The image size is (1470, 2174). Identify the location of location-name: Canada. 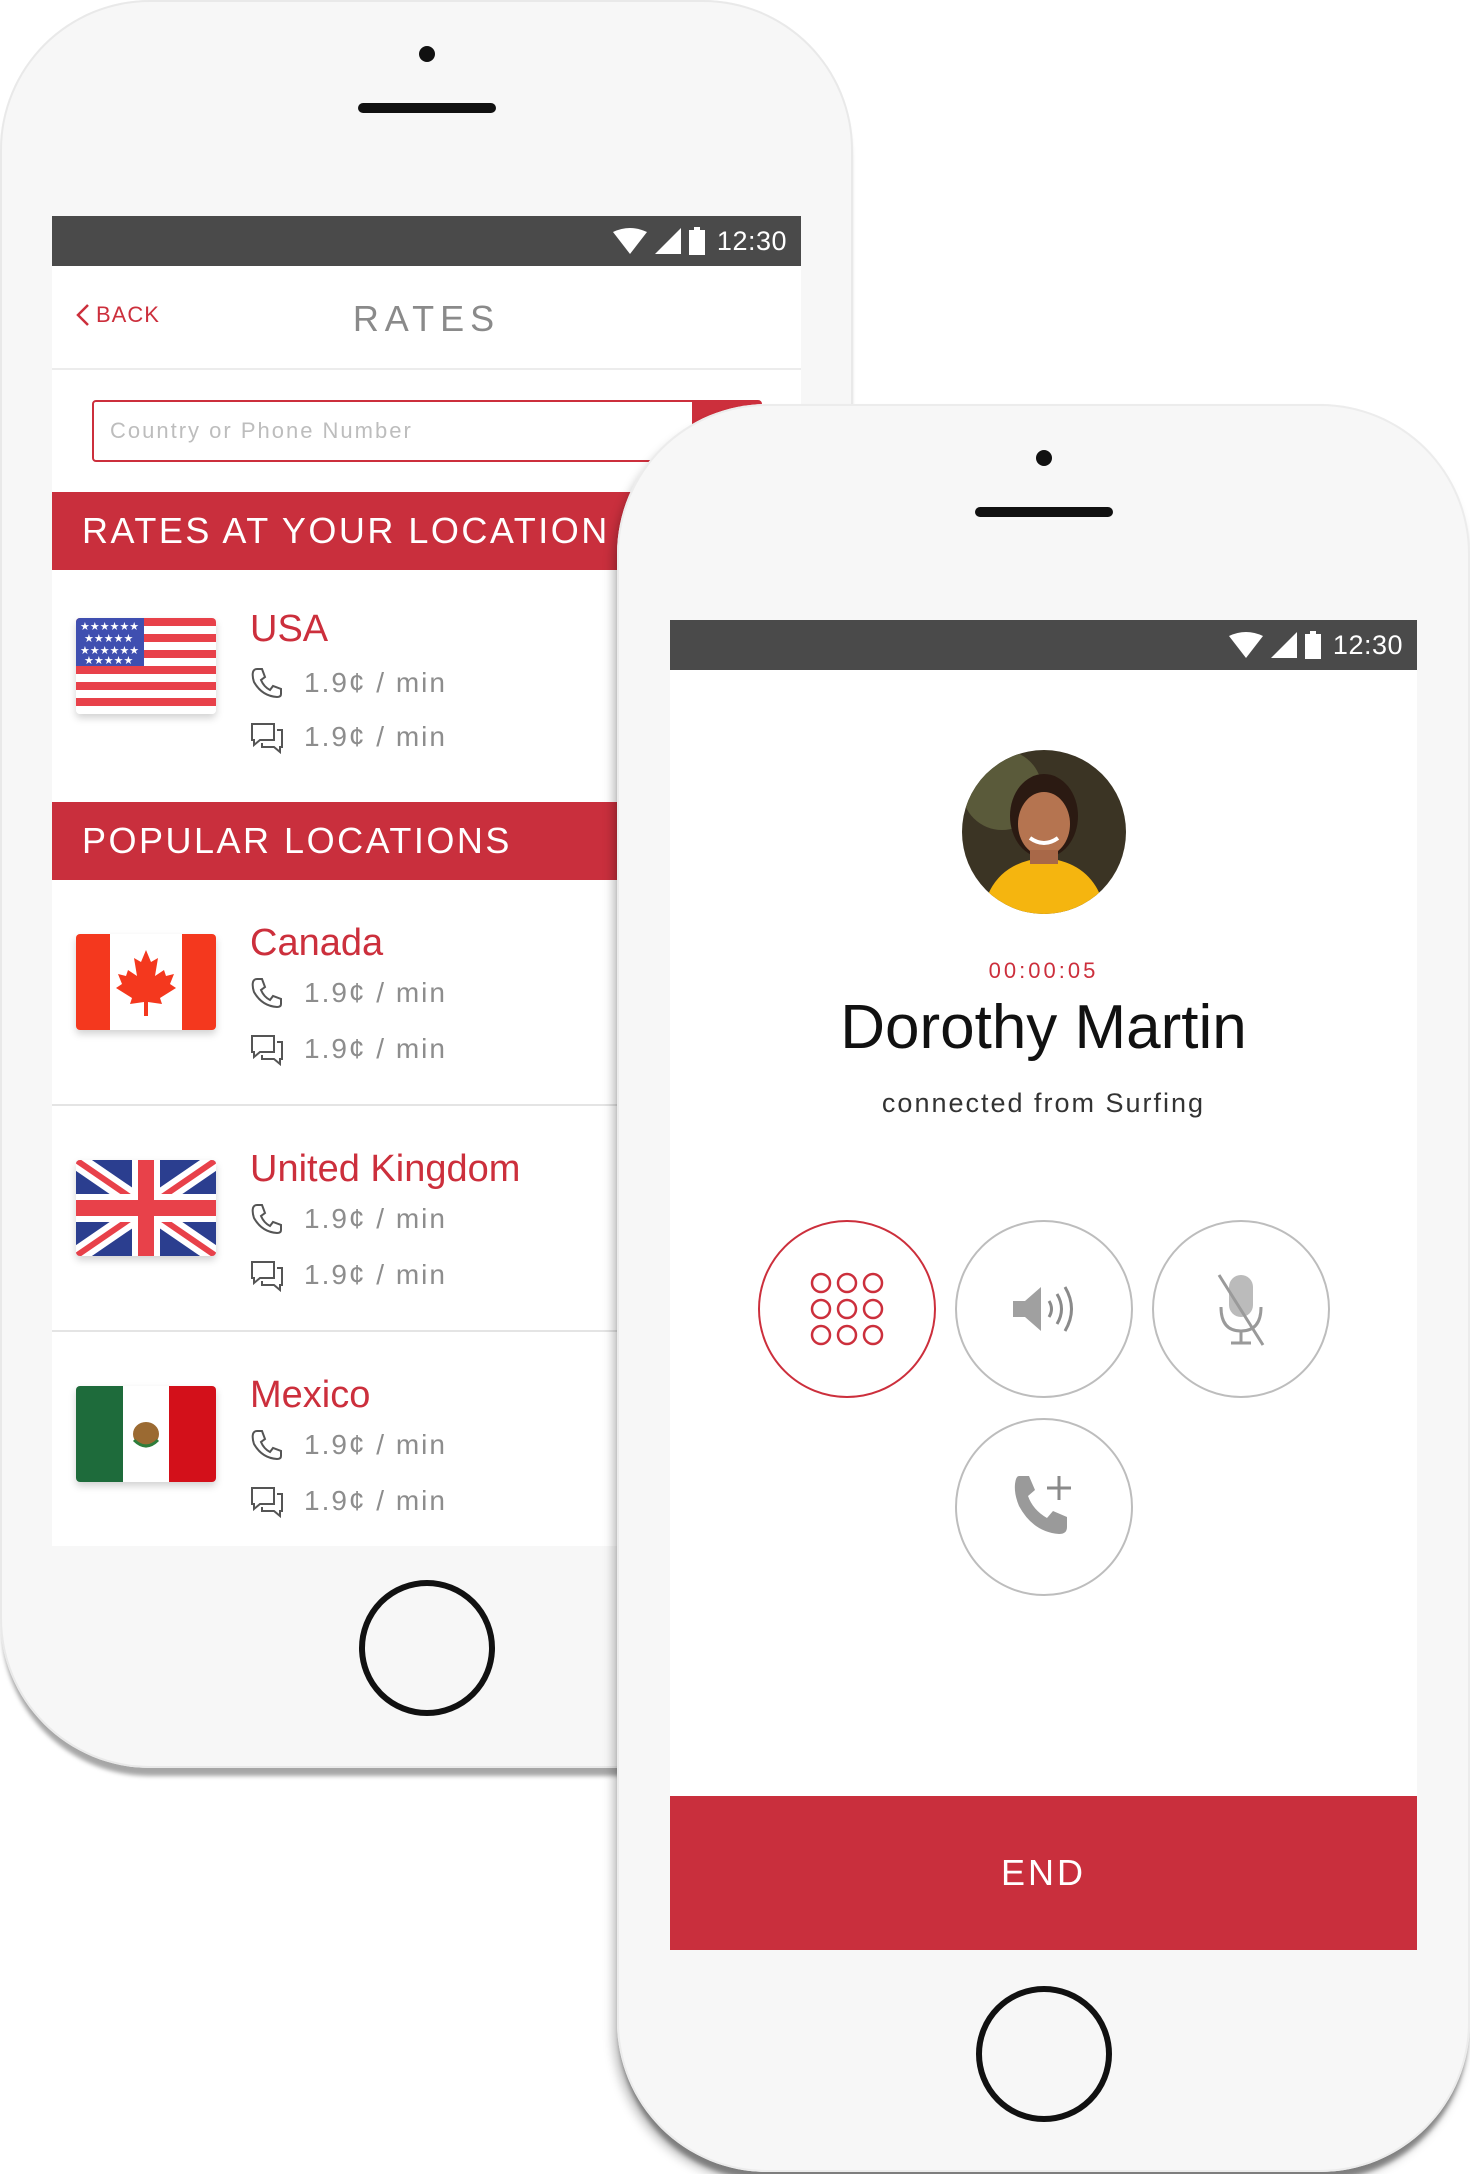
(317, 943).